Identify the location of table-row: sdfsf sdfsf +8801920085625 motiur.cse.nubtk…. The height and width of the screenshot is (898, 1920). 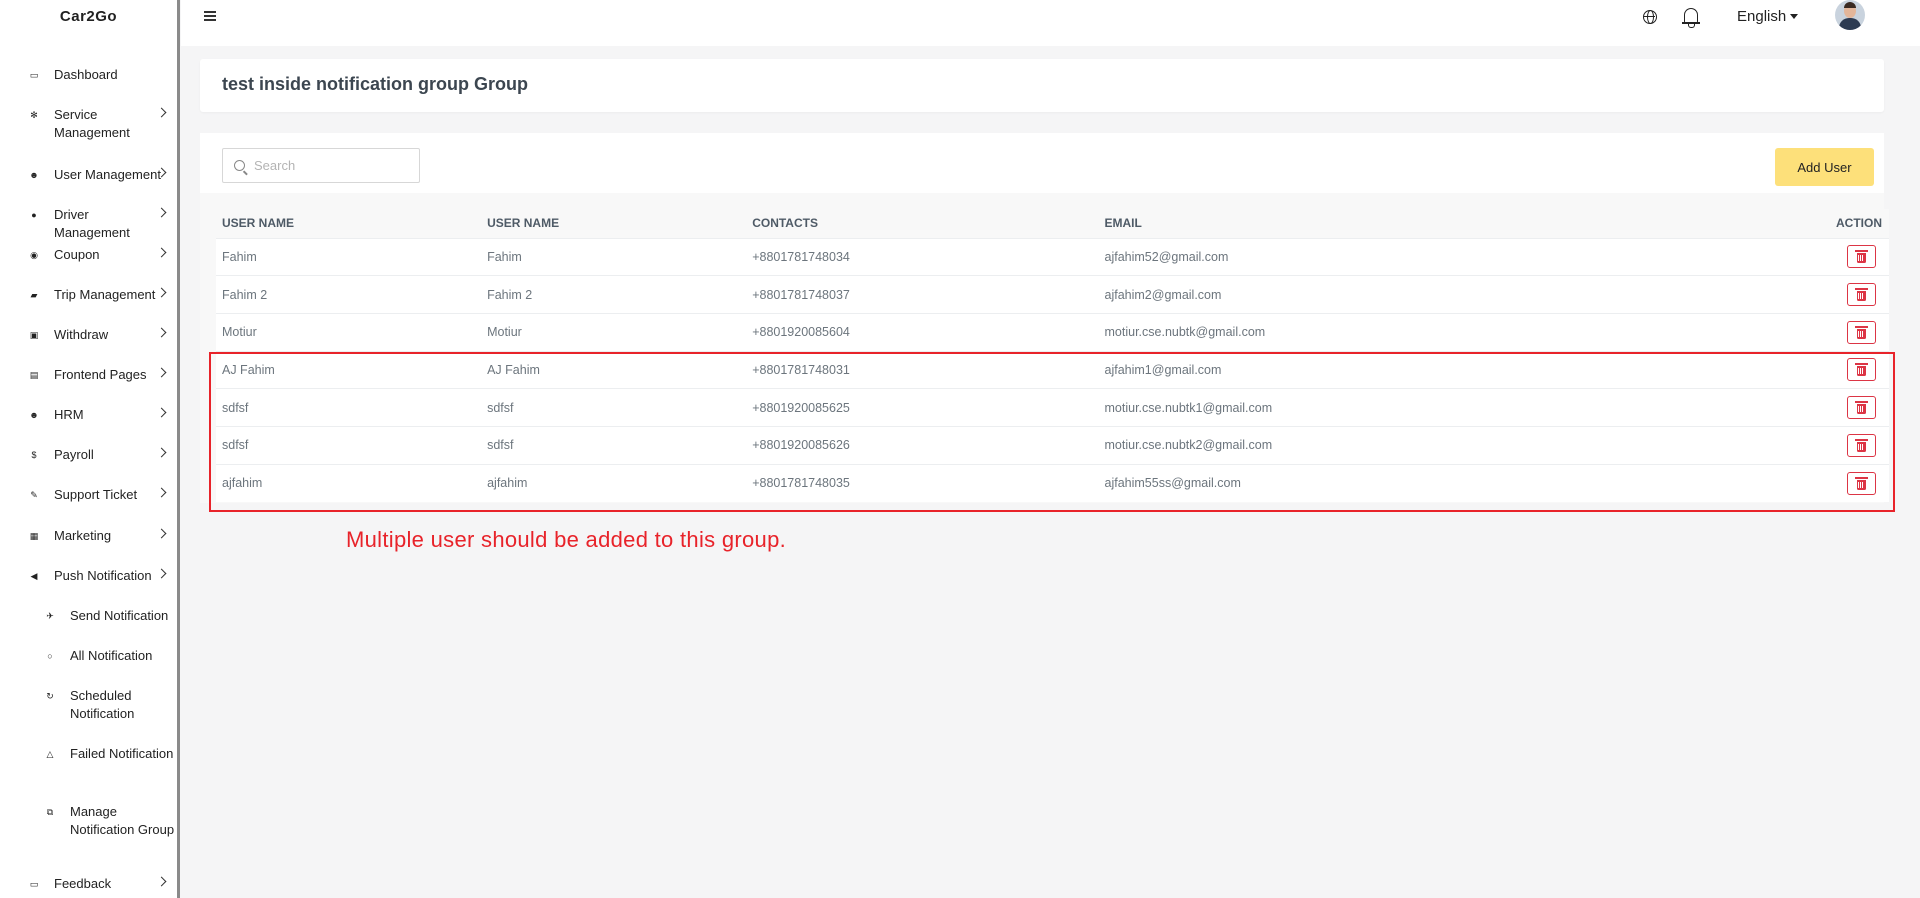
(1052, 407).